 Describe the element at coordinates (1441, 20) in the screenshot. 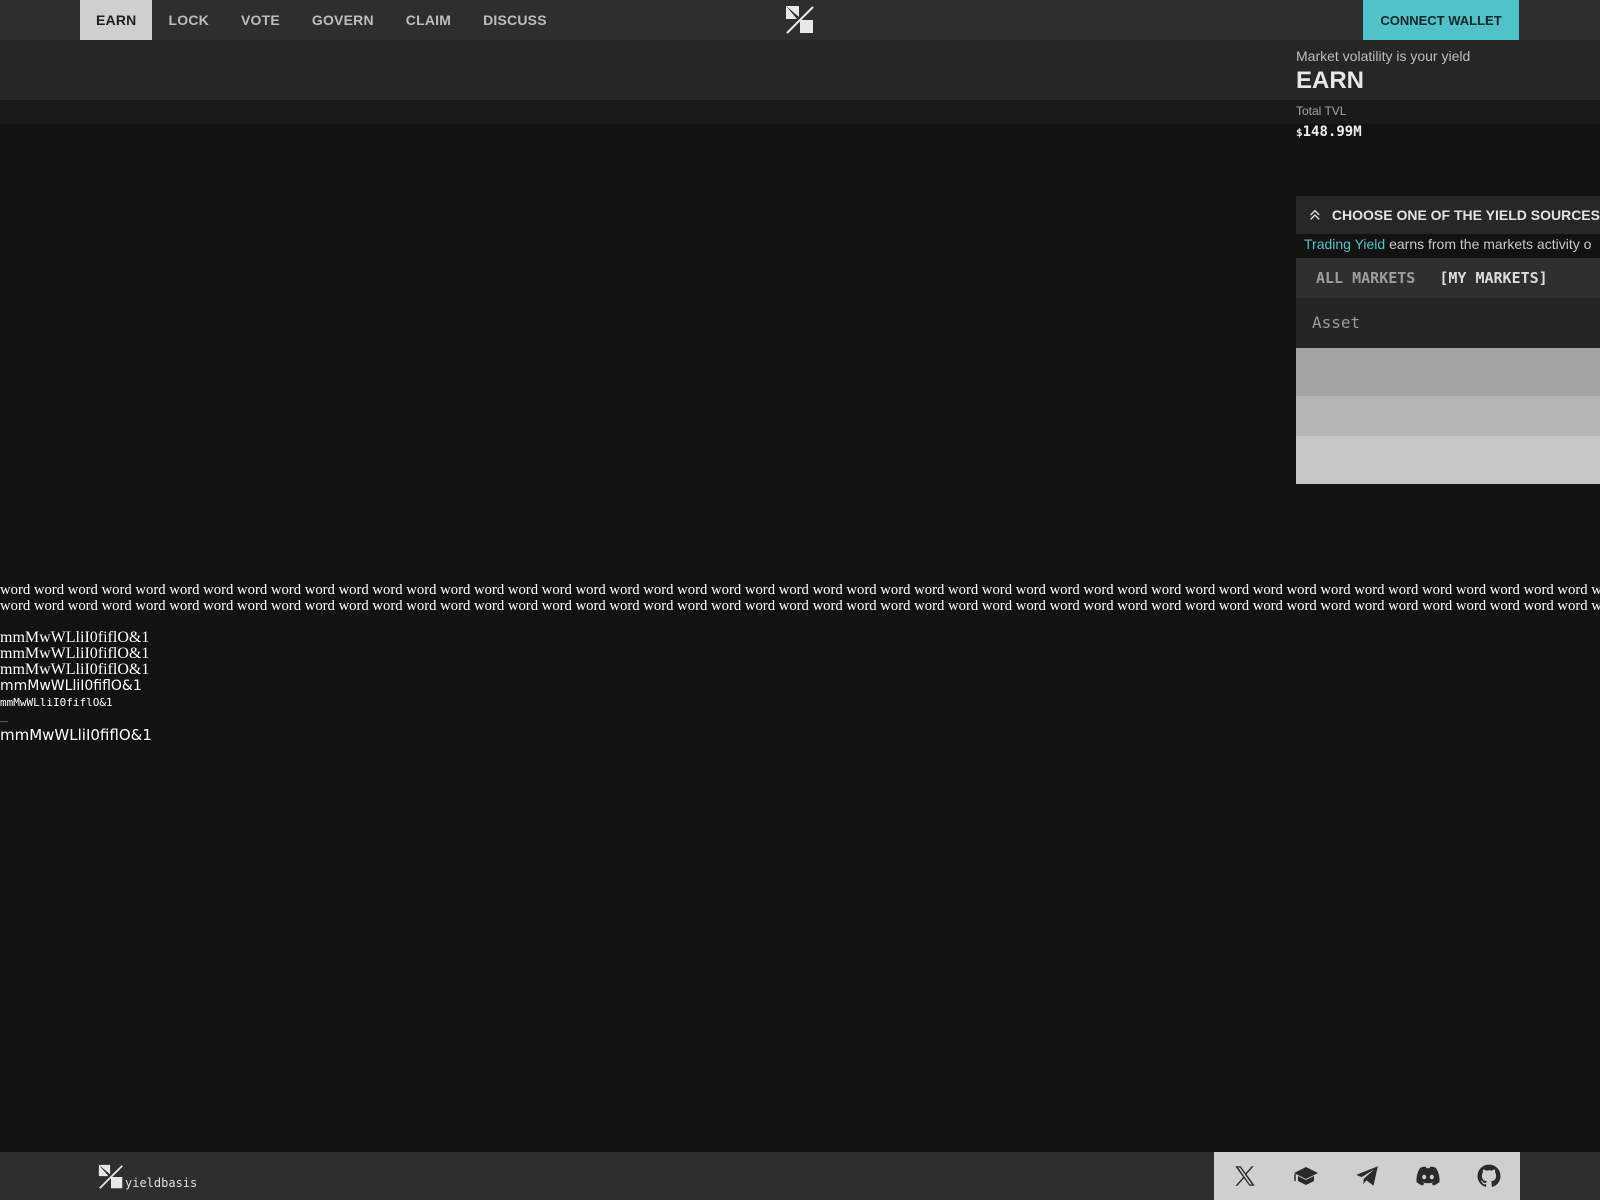

I see `connect-wallet-button: CONNECT WALLET` at that location.